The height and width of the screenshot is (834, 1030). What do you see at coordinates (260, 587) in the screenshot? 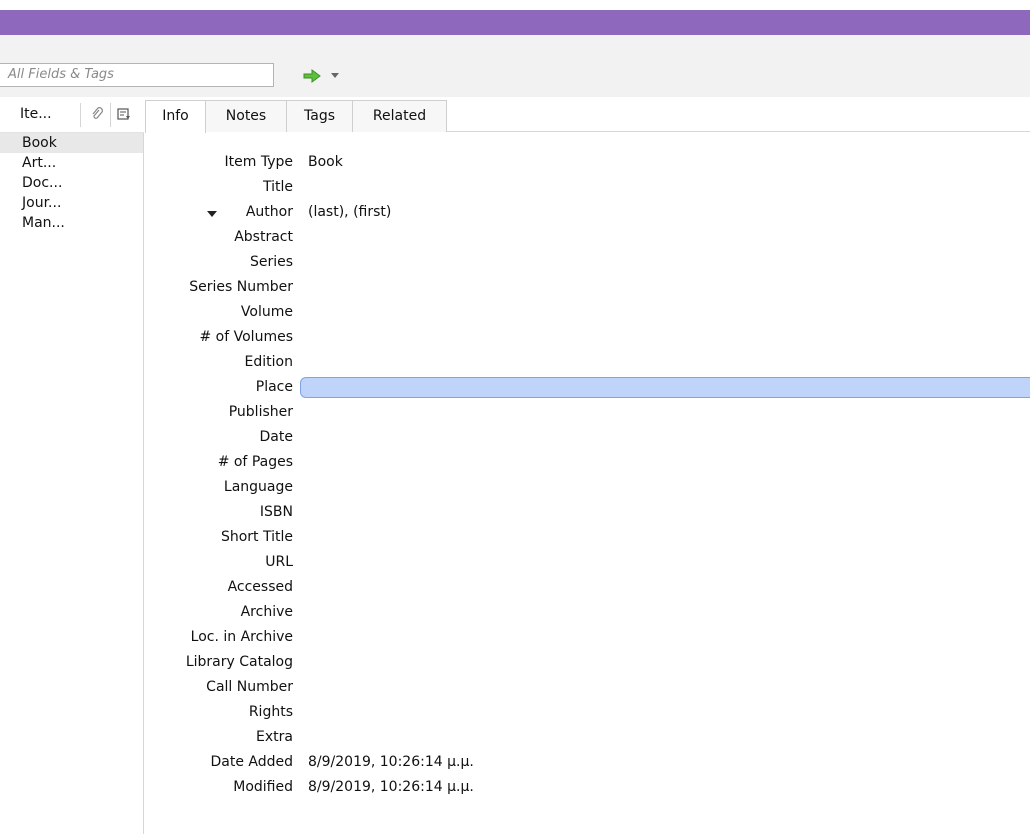
I see `field-label: Accessed` at bounding box center [260, 587].